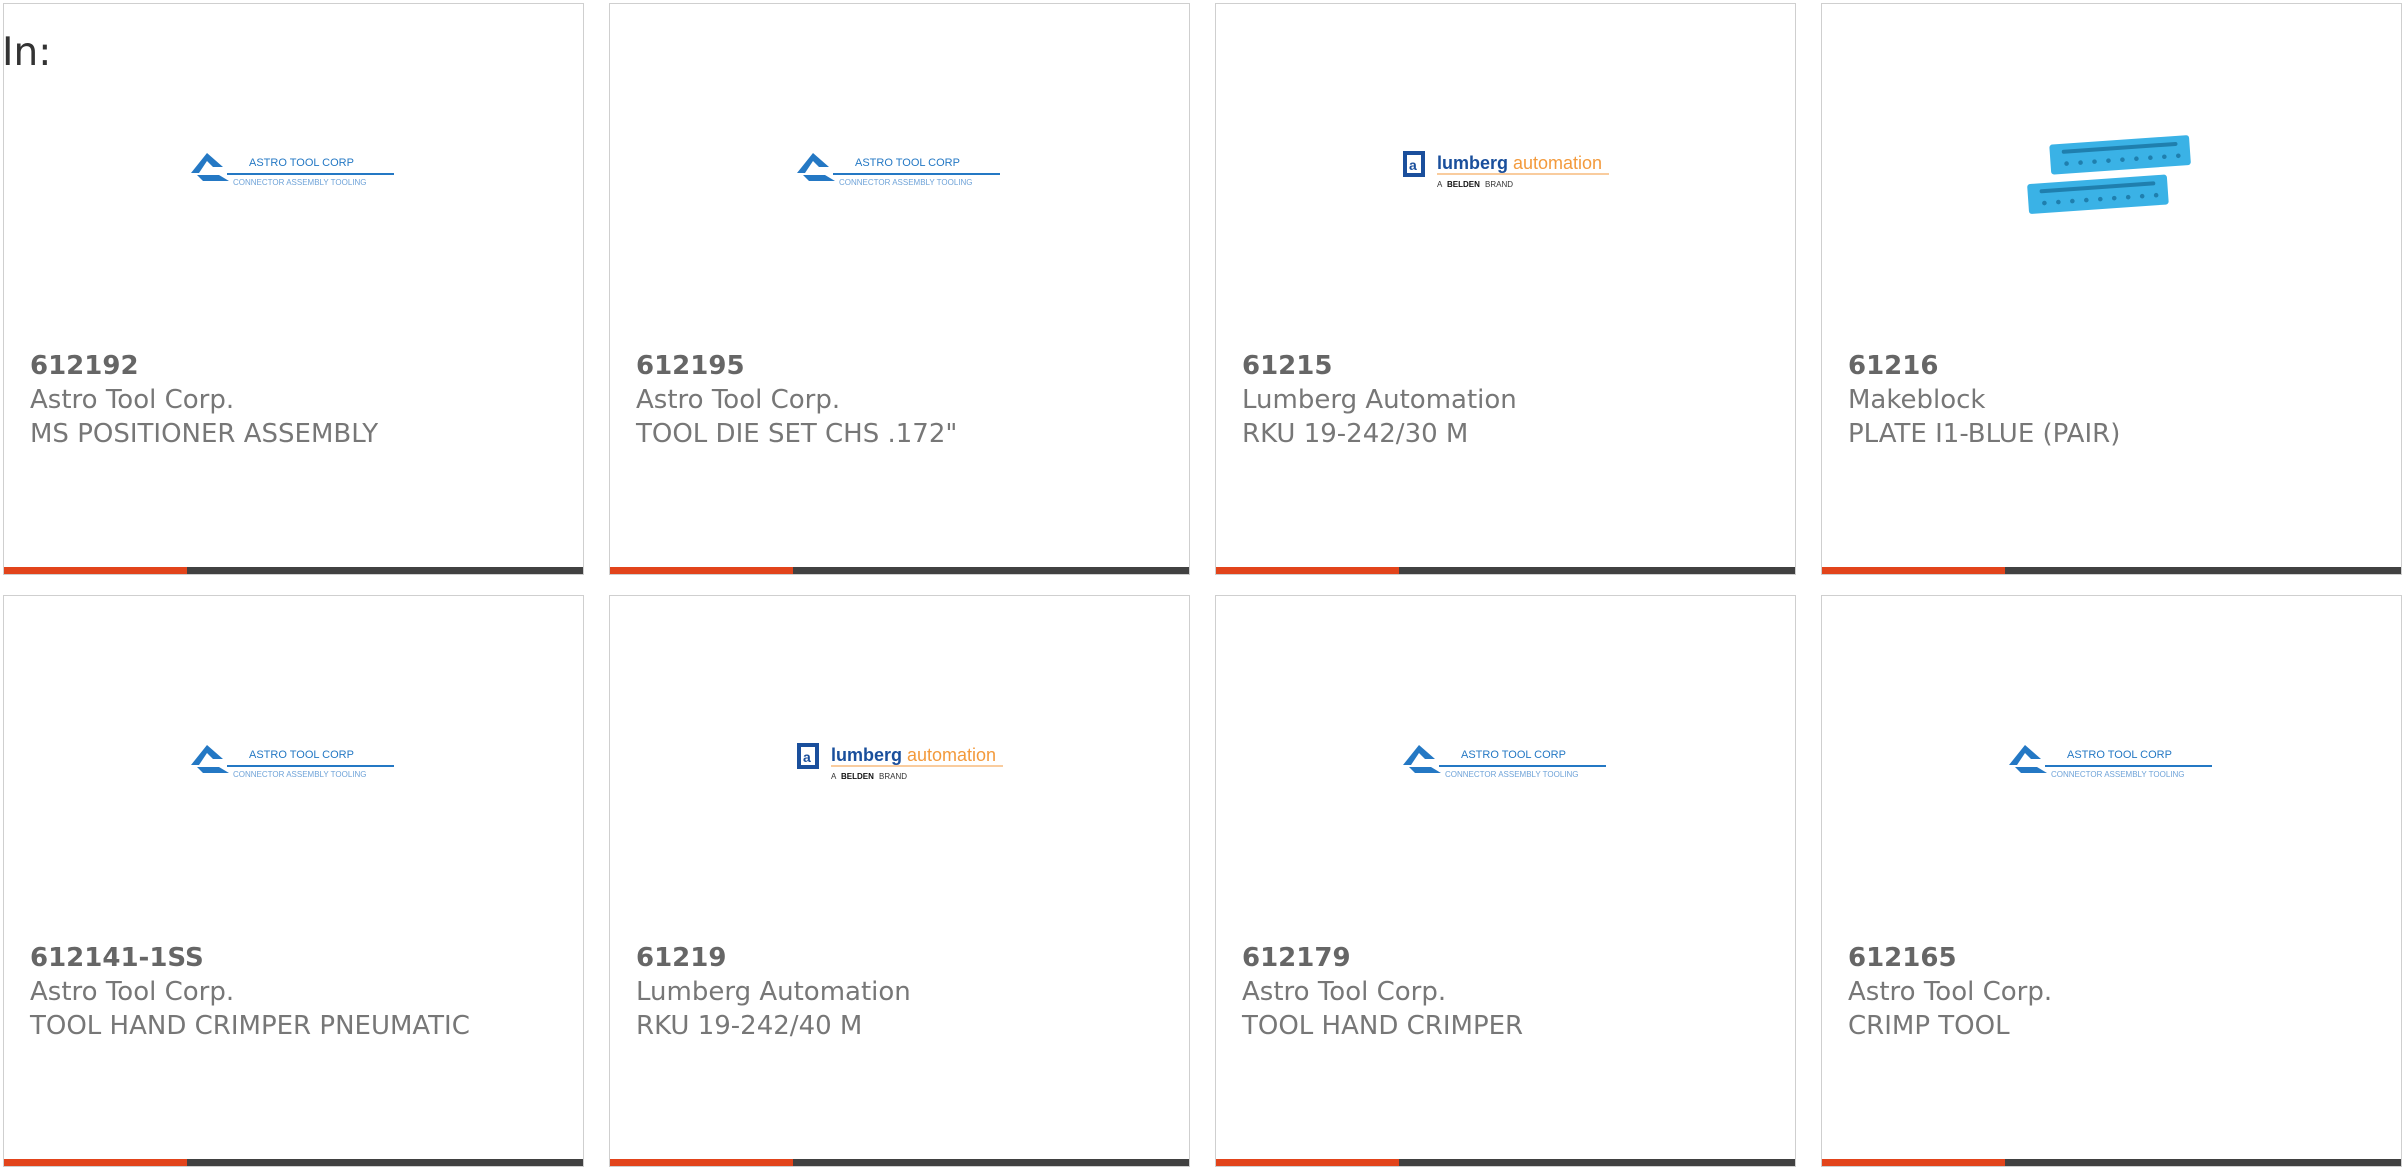 This screenshot has height=1167, width=2406. What do you see at coordinates (902, 958) in the screenshot?
I see `part-number: 61219` at bounding box center [902, 958].